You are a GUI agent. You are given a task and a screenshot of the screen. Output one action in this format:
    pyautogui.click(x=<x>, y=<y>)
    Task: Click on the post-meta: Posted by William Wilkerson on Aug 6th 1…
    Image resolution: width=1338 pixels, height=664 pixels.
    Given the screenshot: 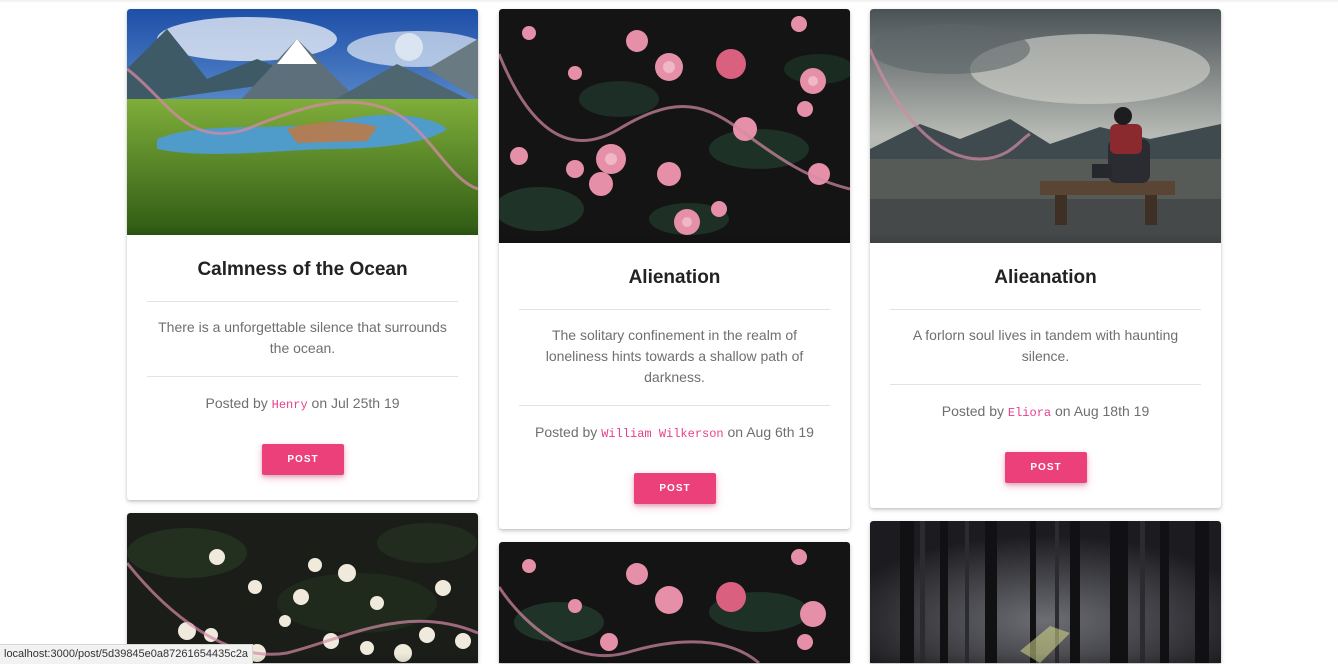 What is the action you would take?
    pyautogui.click(x=674, y=432)
    